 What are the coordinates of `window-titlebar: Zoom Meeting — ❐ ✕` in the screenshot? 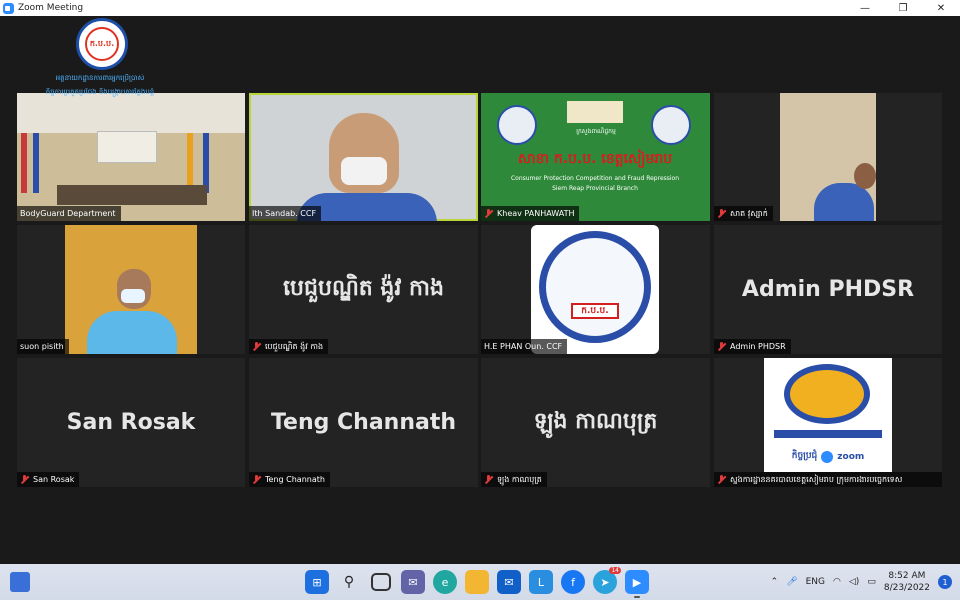 It's located at (480, 8).